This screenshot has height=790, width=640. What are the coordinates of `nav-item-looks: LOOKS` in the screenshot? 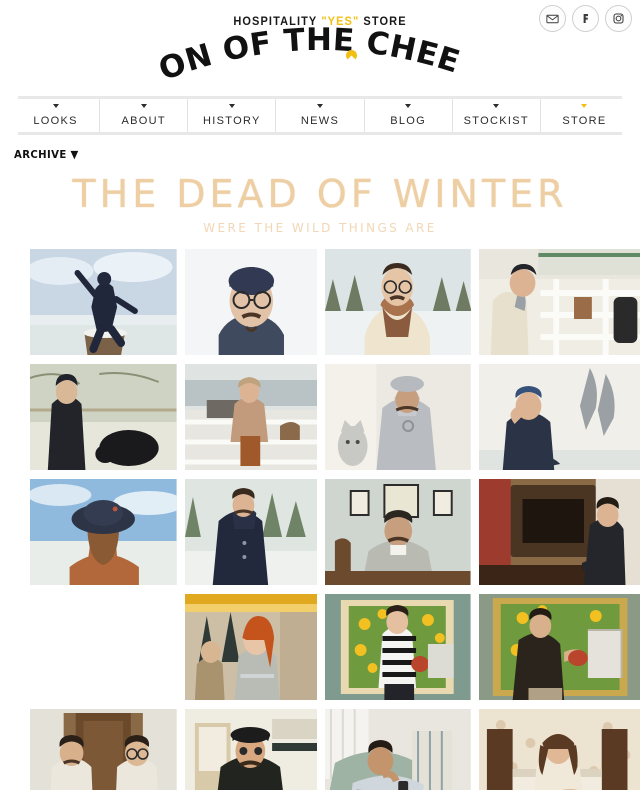 It's located at (56, 115).